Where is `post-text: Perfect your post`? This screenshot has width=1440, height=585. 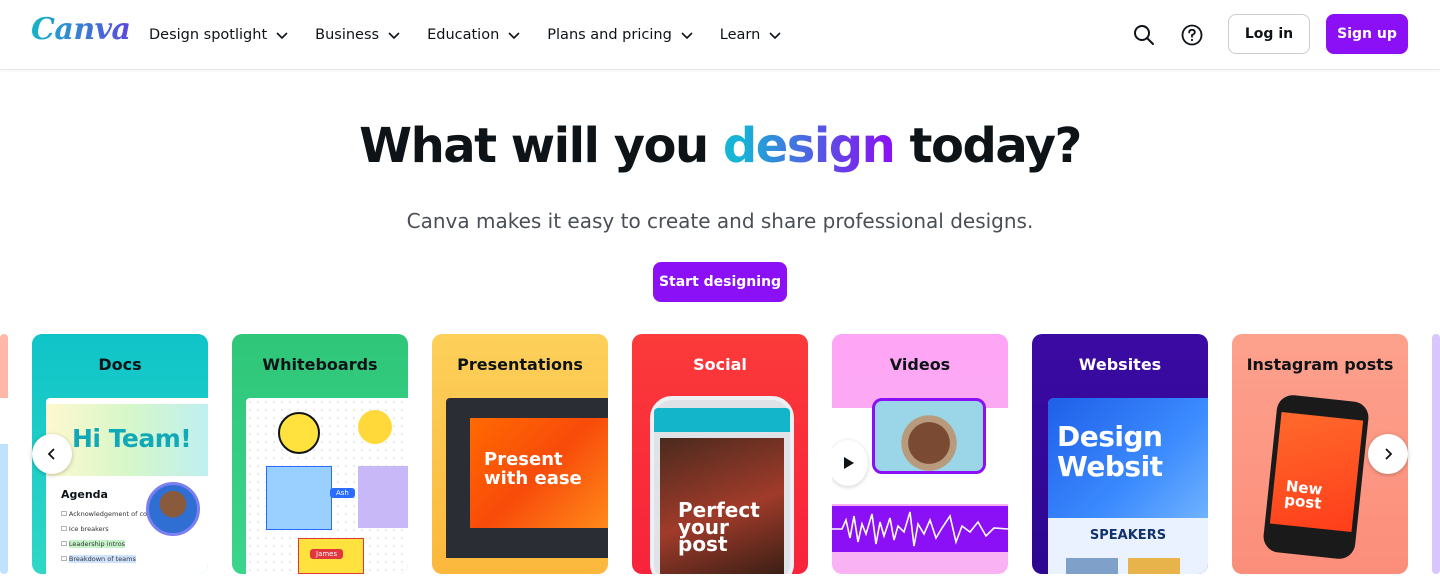 post-text: Perfect your post is located at coordinates (719, 527).